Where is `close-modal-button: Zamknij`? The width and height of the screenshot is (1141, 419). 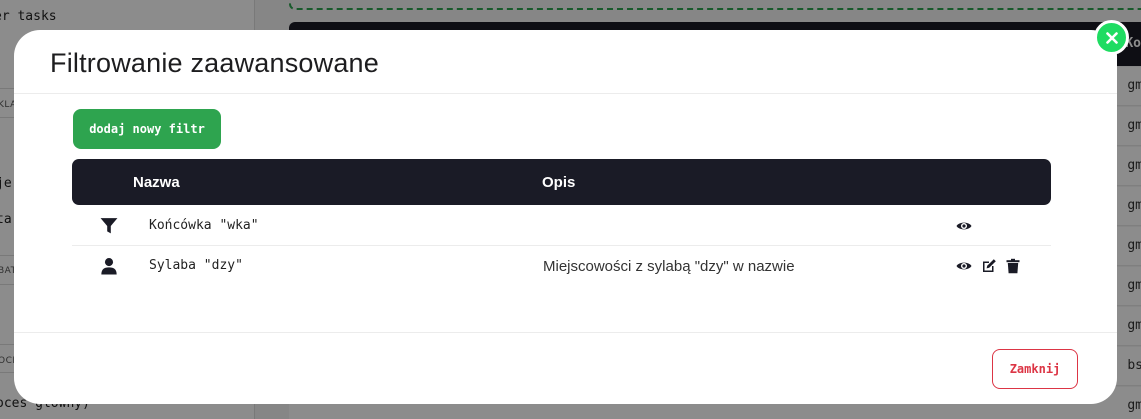 close-modal-button: Zamknij is located at coordinates (1035, 369).